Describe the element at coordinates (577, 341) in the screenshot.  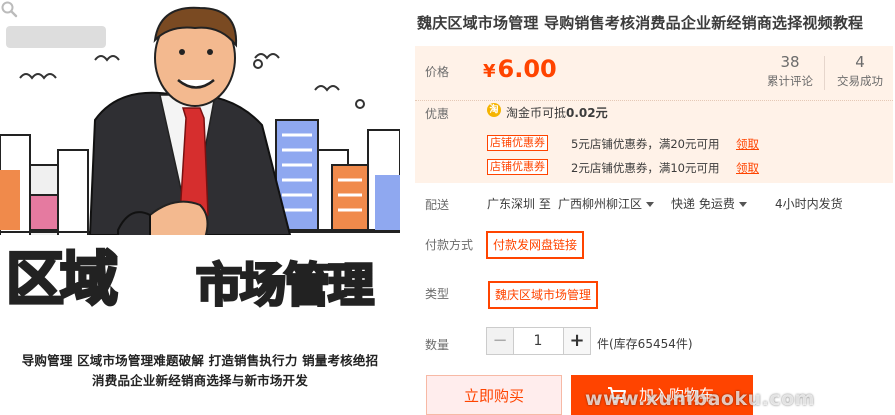
I see `quantity-increase-button: +` at that location.